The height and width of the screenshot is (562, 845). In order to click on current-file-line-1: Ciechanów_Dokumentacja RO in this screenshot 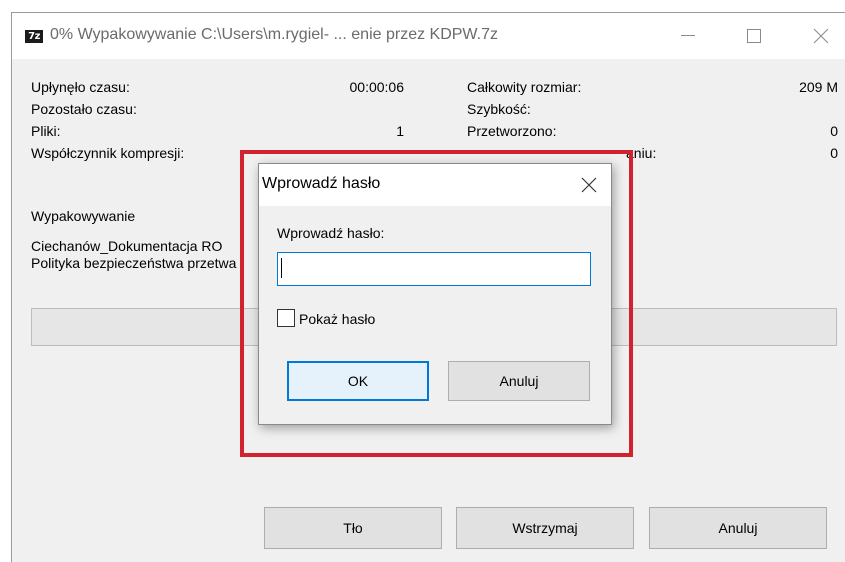, I will do `click(127, 246)`.